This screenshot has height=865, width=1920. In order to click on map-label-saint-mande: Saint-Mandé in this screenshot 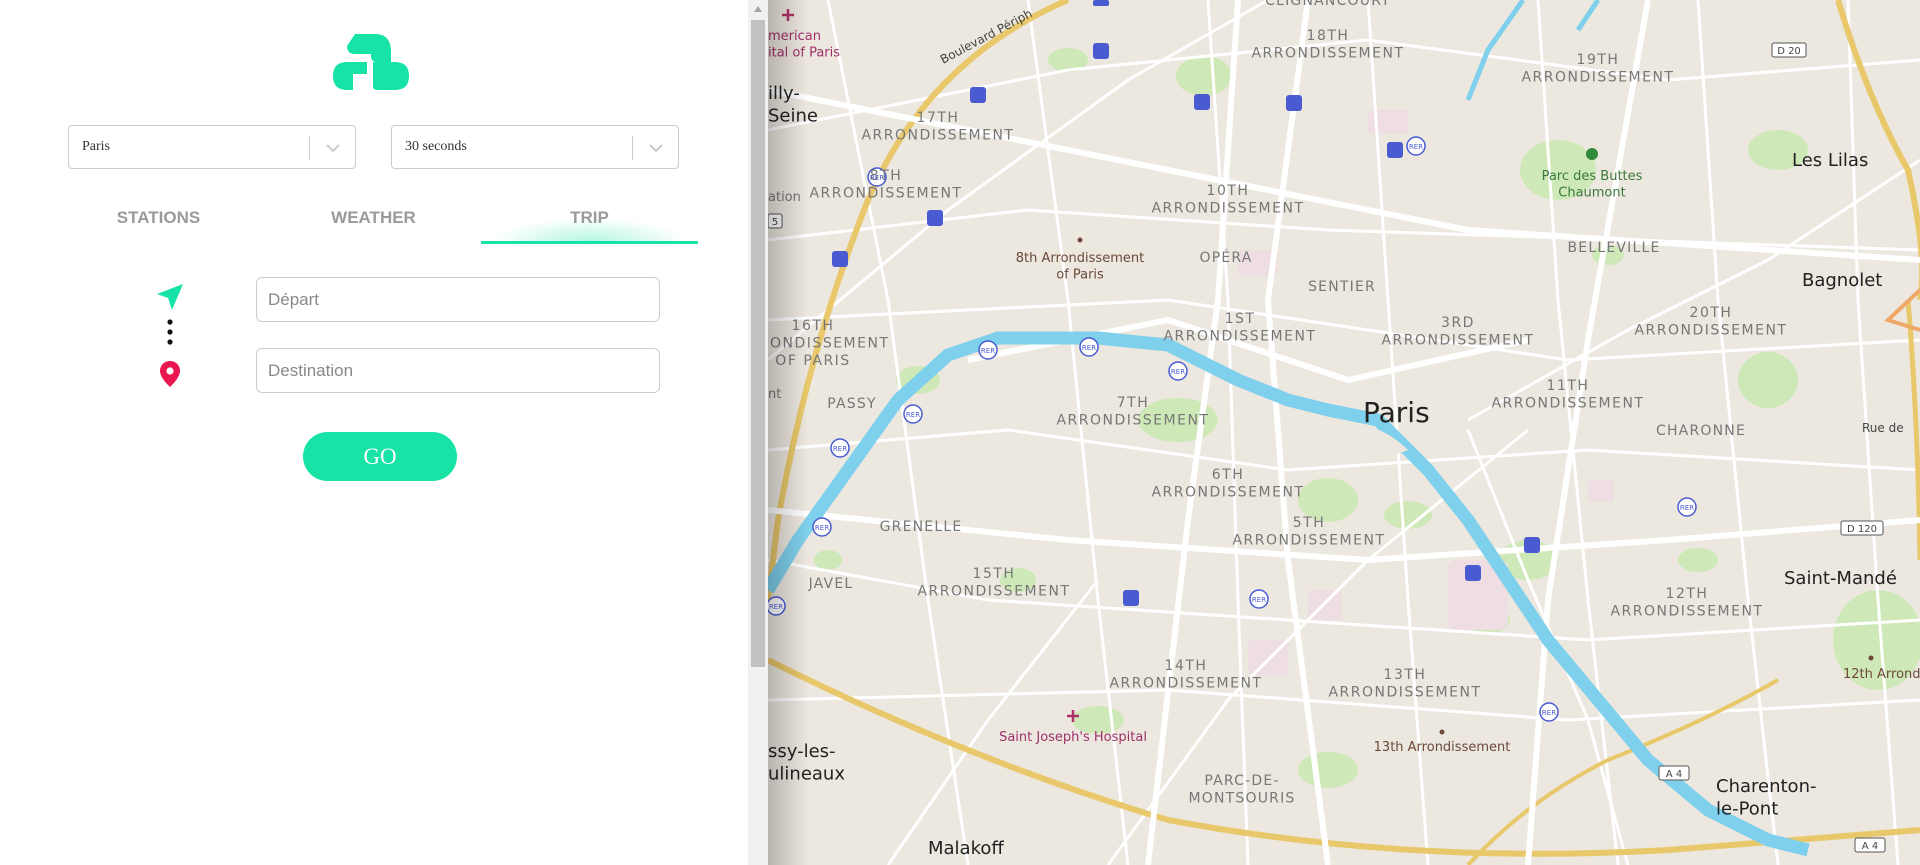, I will do `click(1840, 578)`.